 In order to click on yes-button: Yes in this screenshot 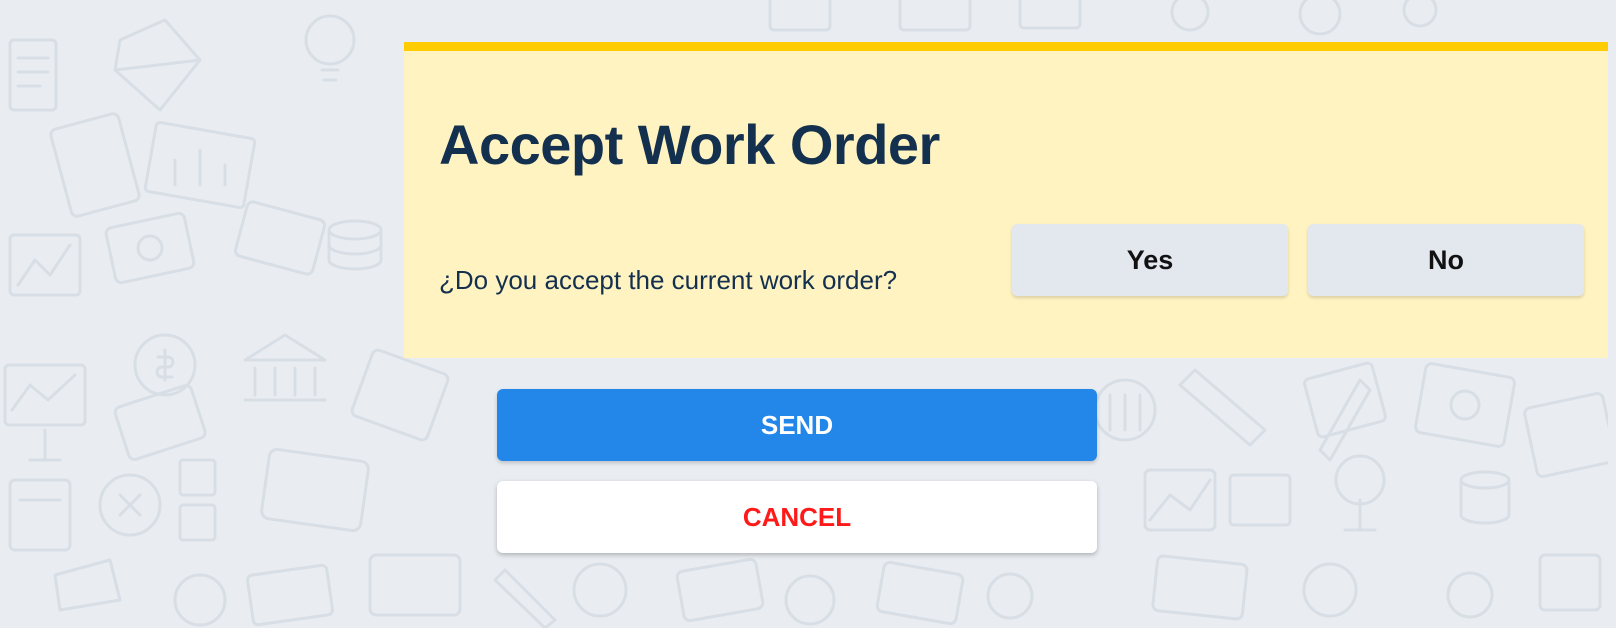, I will do `click(1150, 260)`.